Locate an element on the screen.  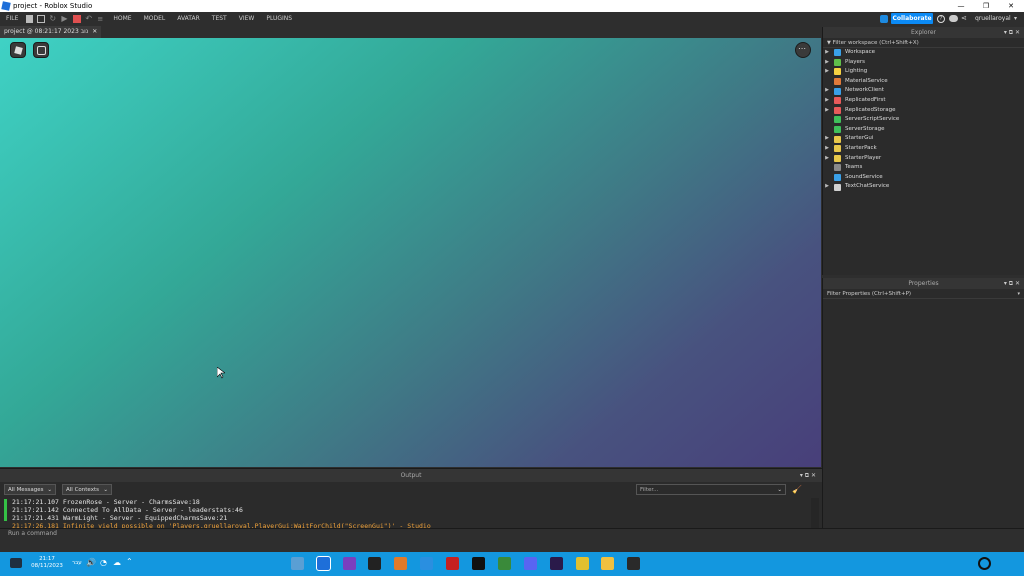
explorer-item-label: TextChatService is located at coordinates (867, 186).